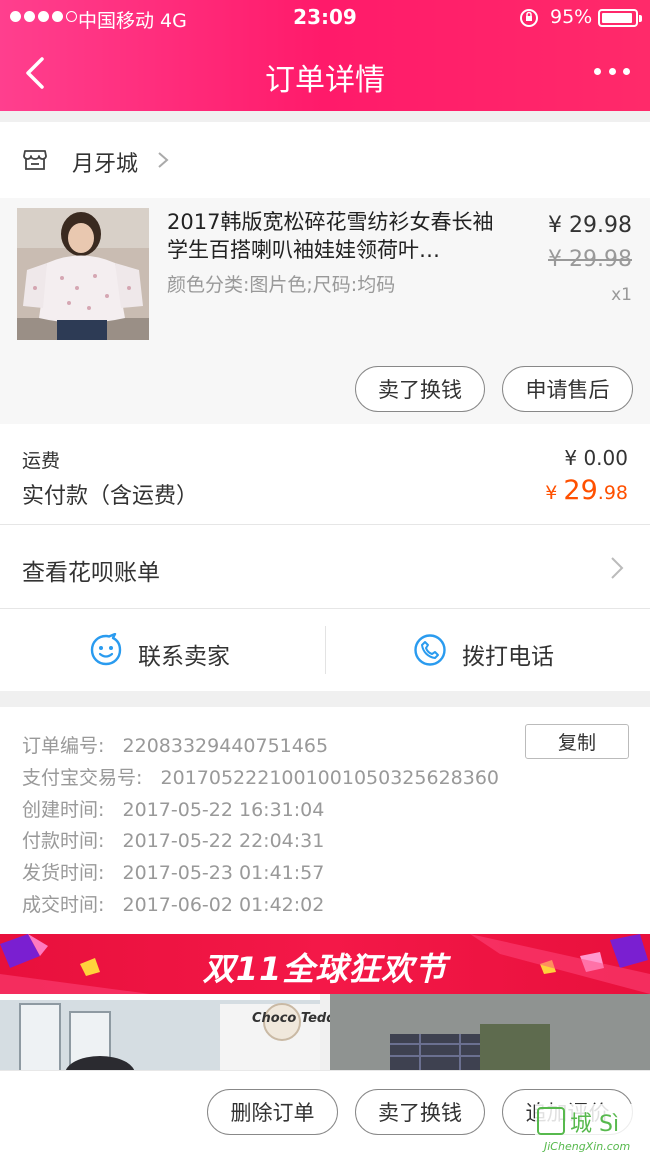 The width and height of the screenshot is (650, 1156). I want to click on promo-banner: 双11全球狂欢节, so click(325, 964).